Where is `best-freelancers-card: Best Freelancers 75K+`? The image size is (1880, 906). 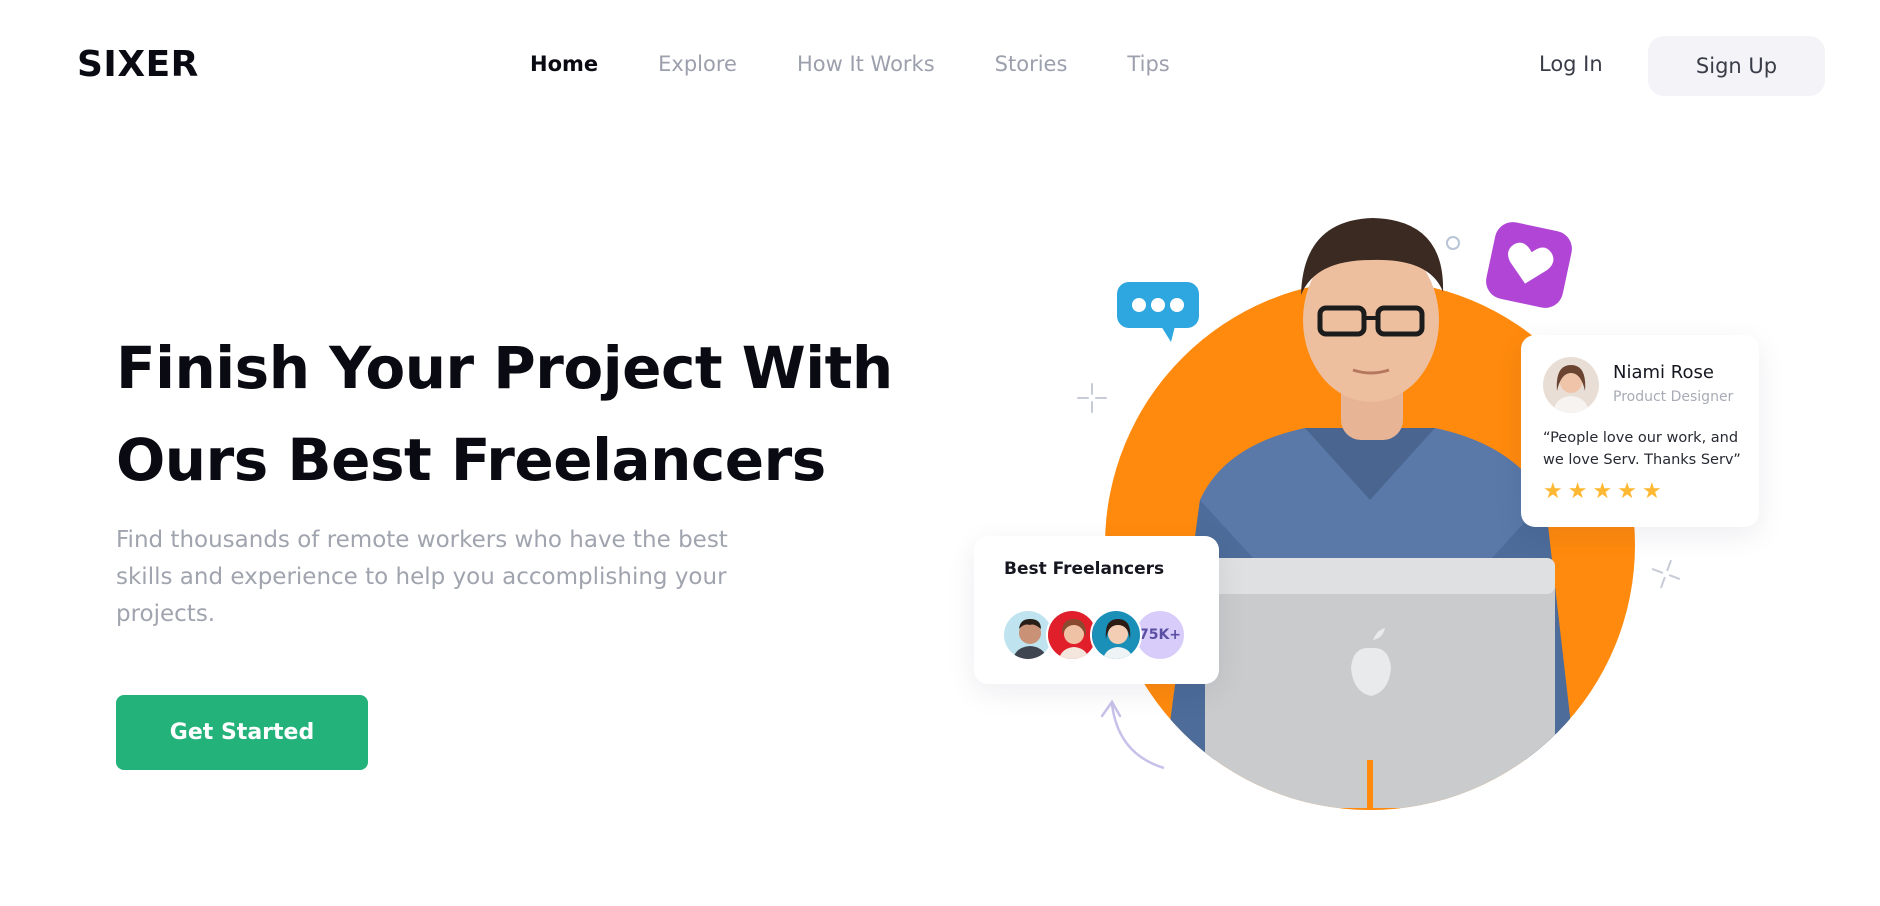
best-freelancers-card: Best Freelancers 75K+ is located at coordinates (1096, 610).